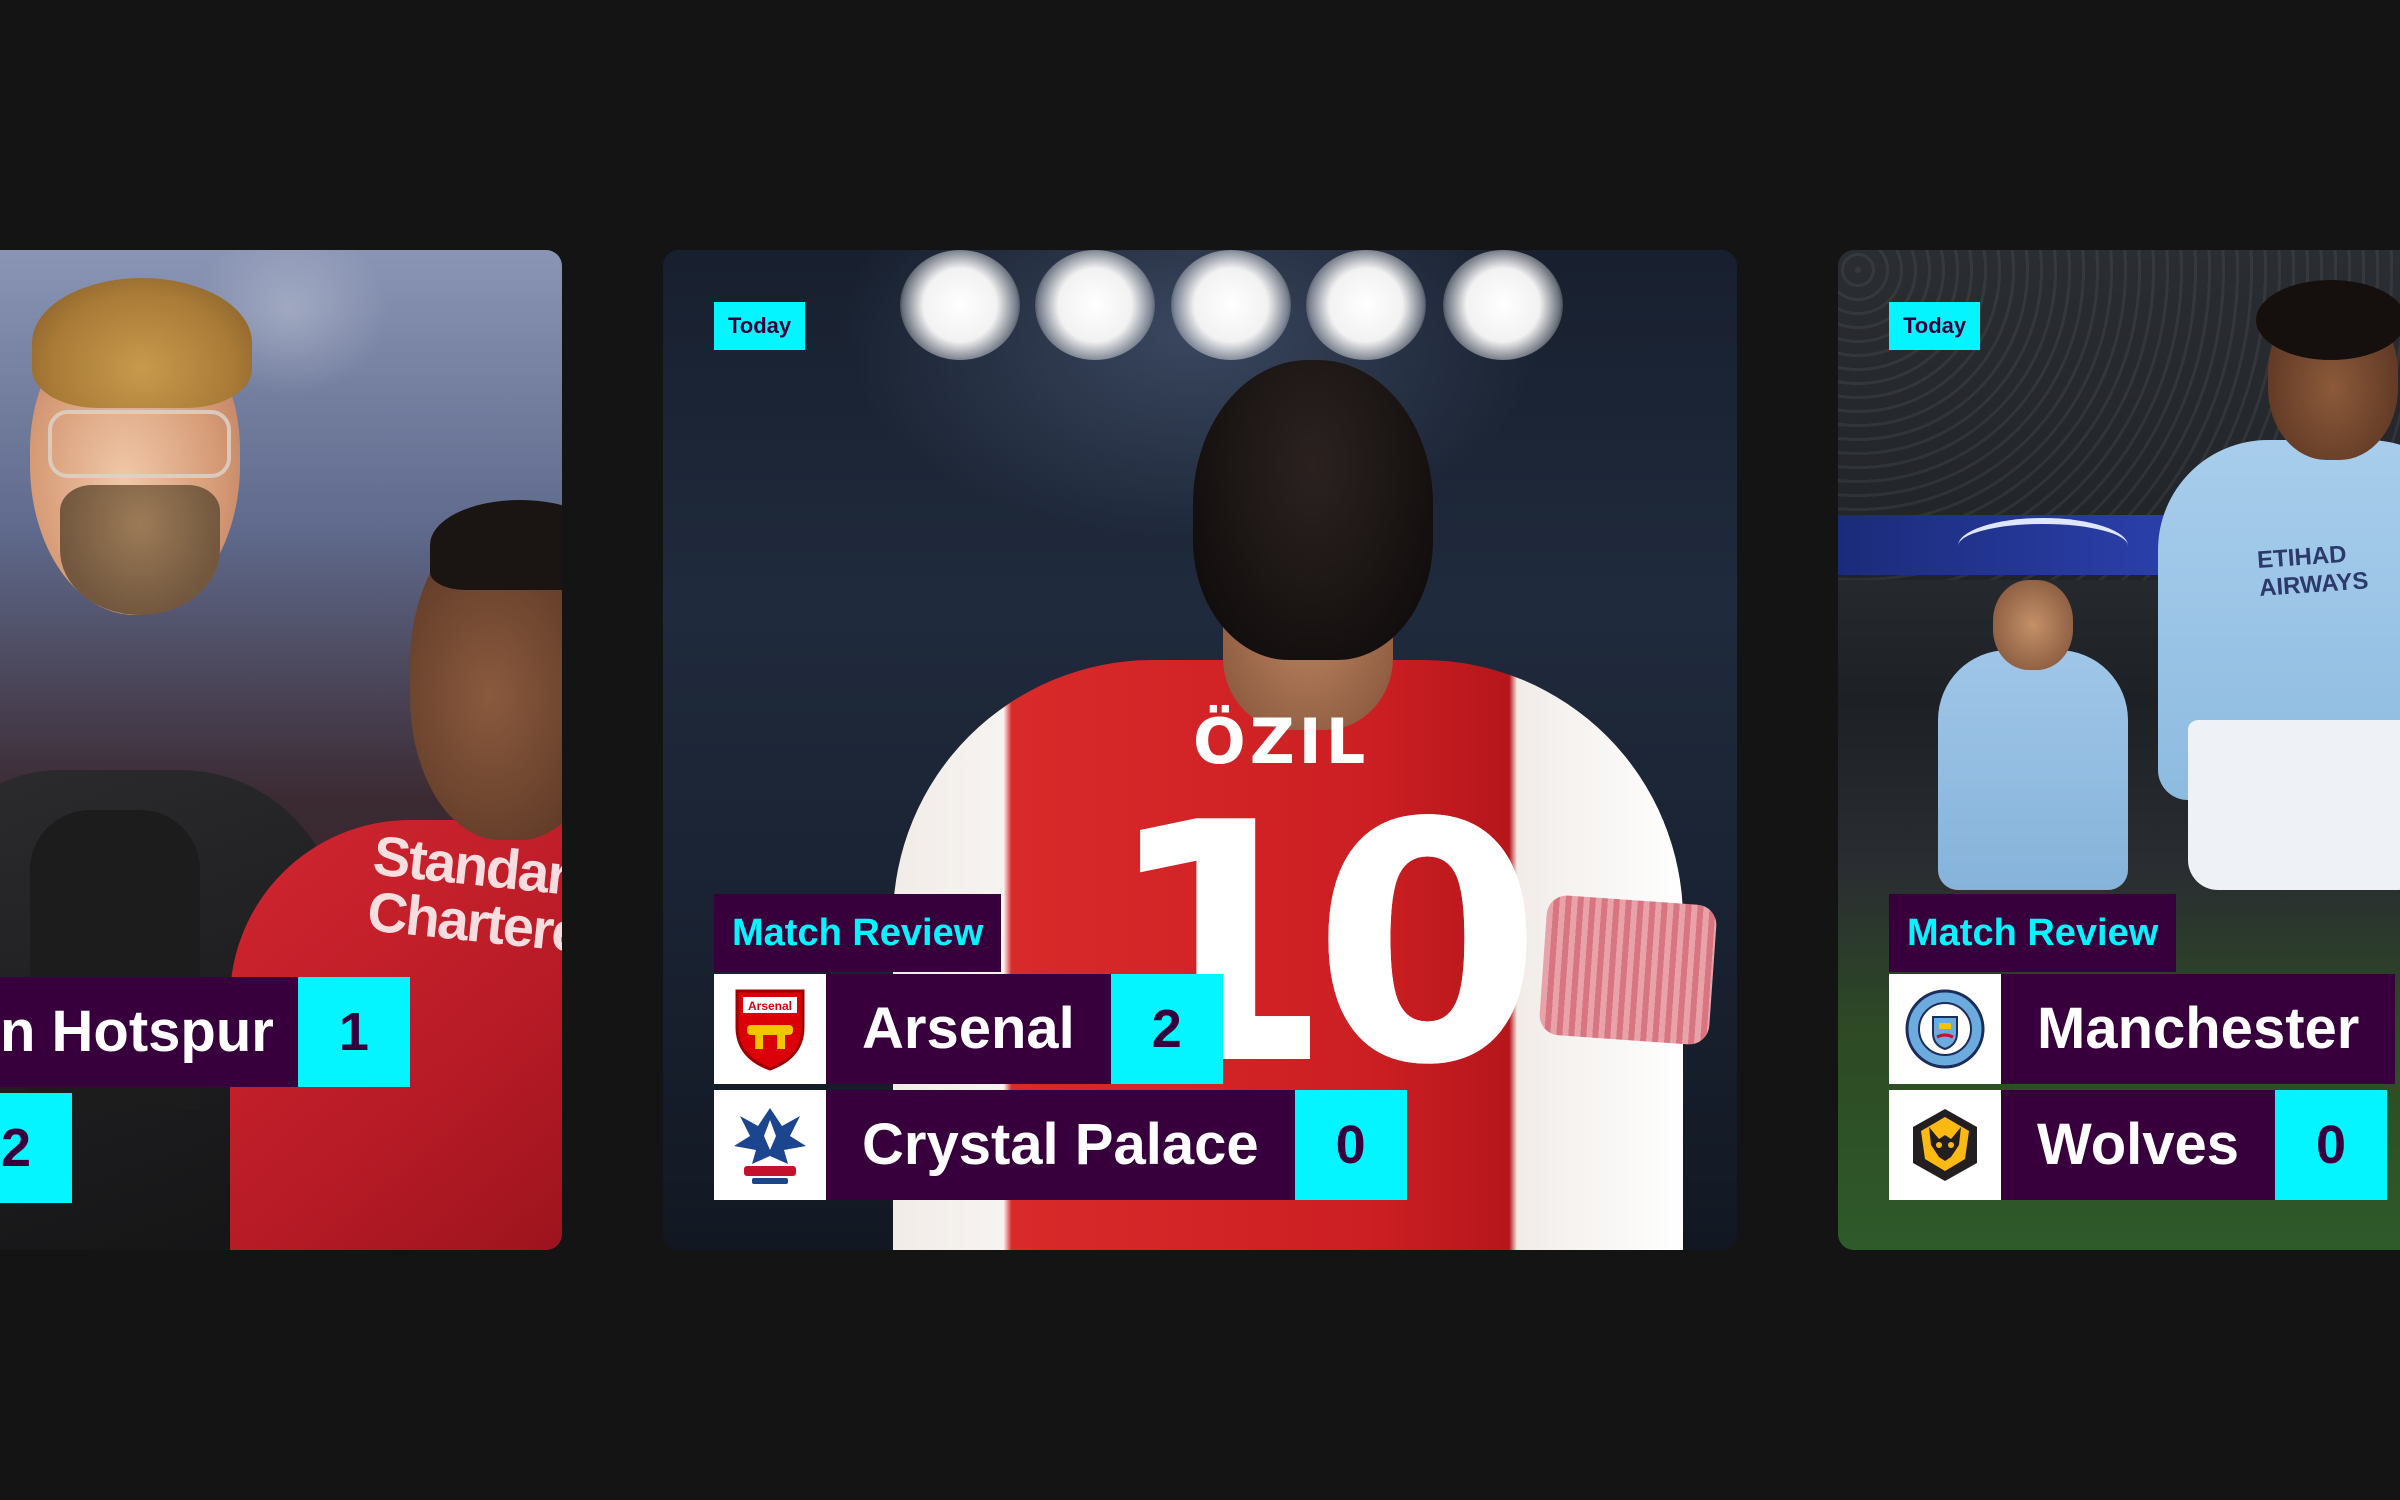 This screenshot has height=1500, width=2400. What do you see at coordinates (2138, 1145) in the screenshot?
I see `team-name: Wolves` at bounding box center [2138, 1145].